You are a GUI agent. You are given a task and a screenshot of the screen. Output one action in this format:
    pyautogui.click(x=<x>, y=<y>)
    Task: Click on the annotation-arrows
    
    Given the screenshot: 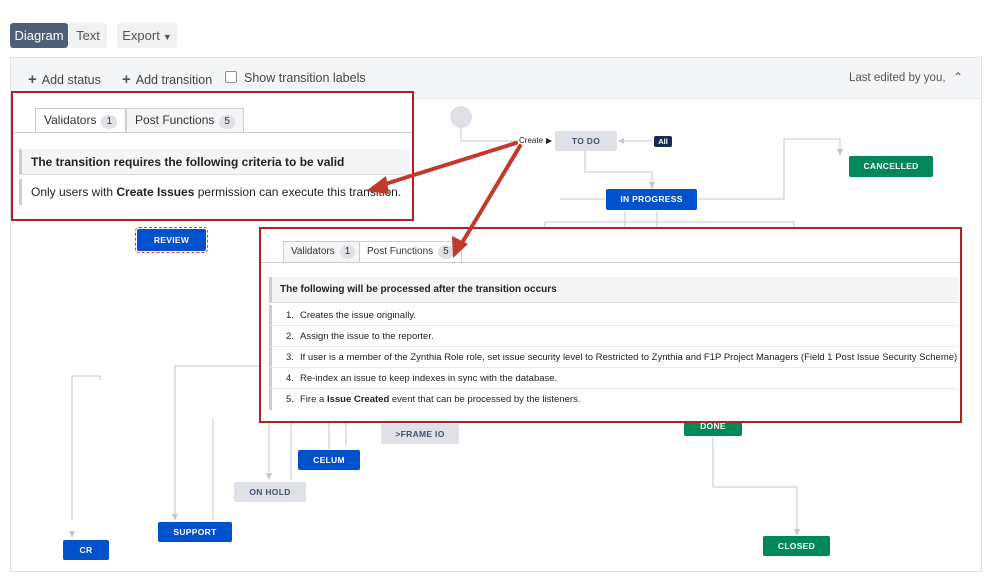 What is the action you would take?
    pyautogui.click(x=444, y=199)
    